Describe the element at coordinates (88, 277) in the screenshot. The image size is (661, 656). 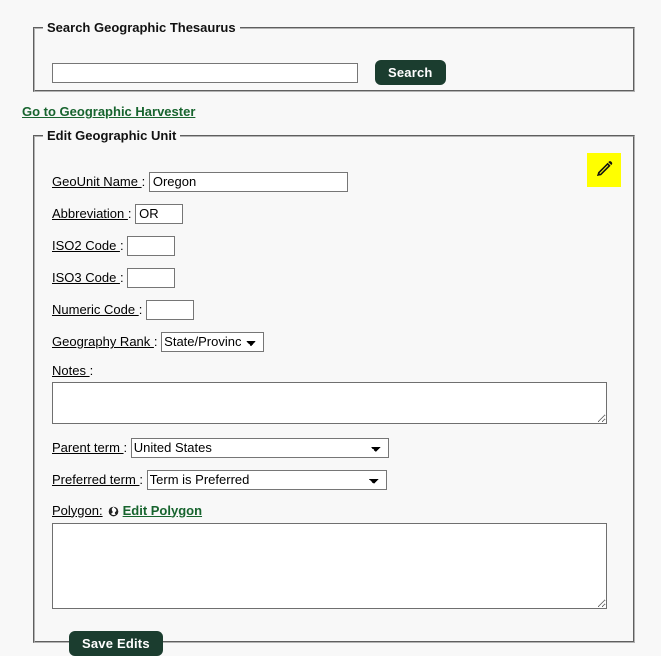
I see `iso3-code-label: ISO3 Code :` at that location.